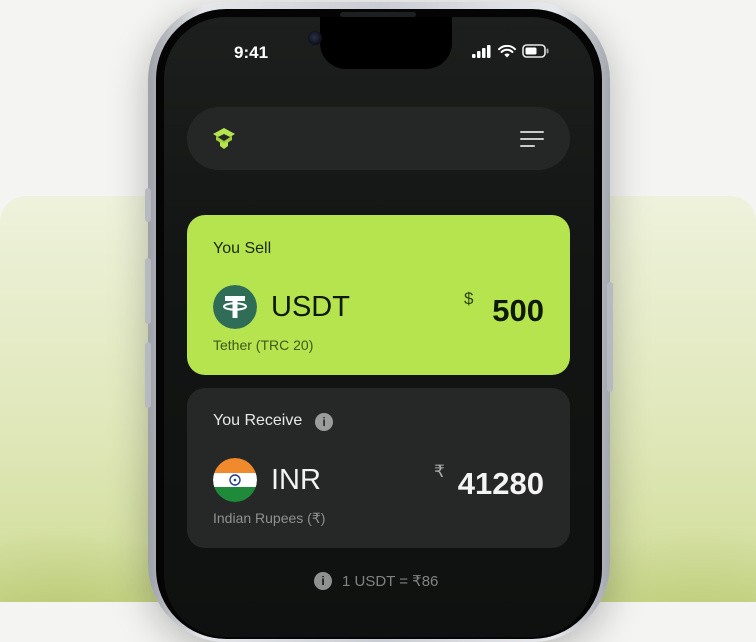  What do you see at coordinates (235, 307) in the screenshot?
I see `tether-coin-icon` at bounding box center [235, 307].